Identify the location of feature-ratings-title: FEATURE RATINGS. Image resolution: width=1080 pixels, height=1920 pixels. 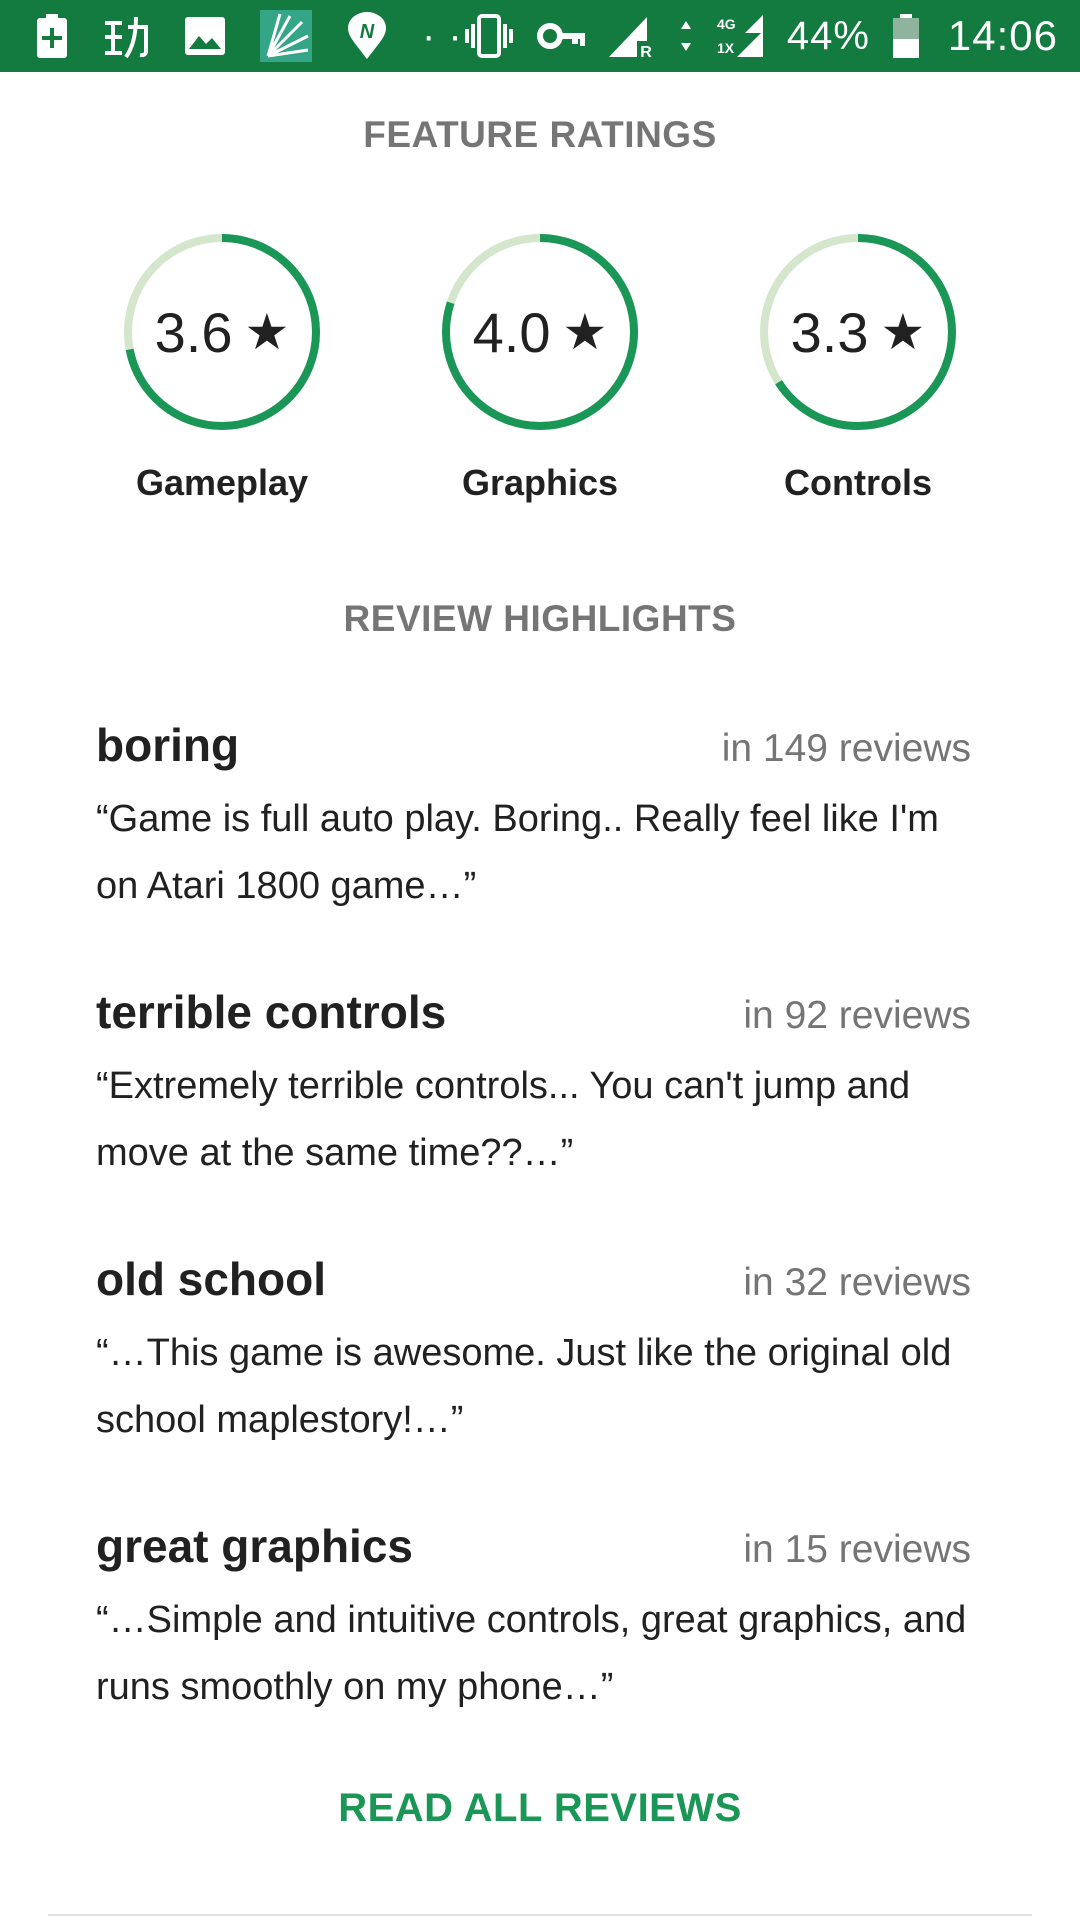
(540, 134).